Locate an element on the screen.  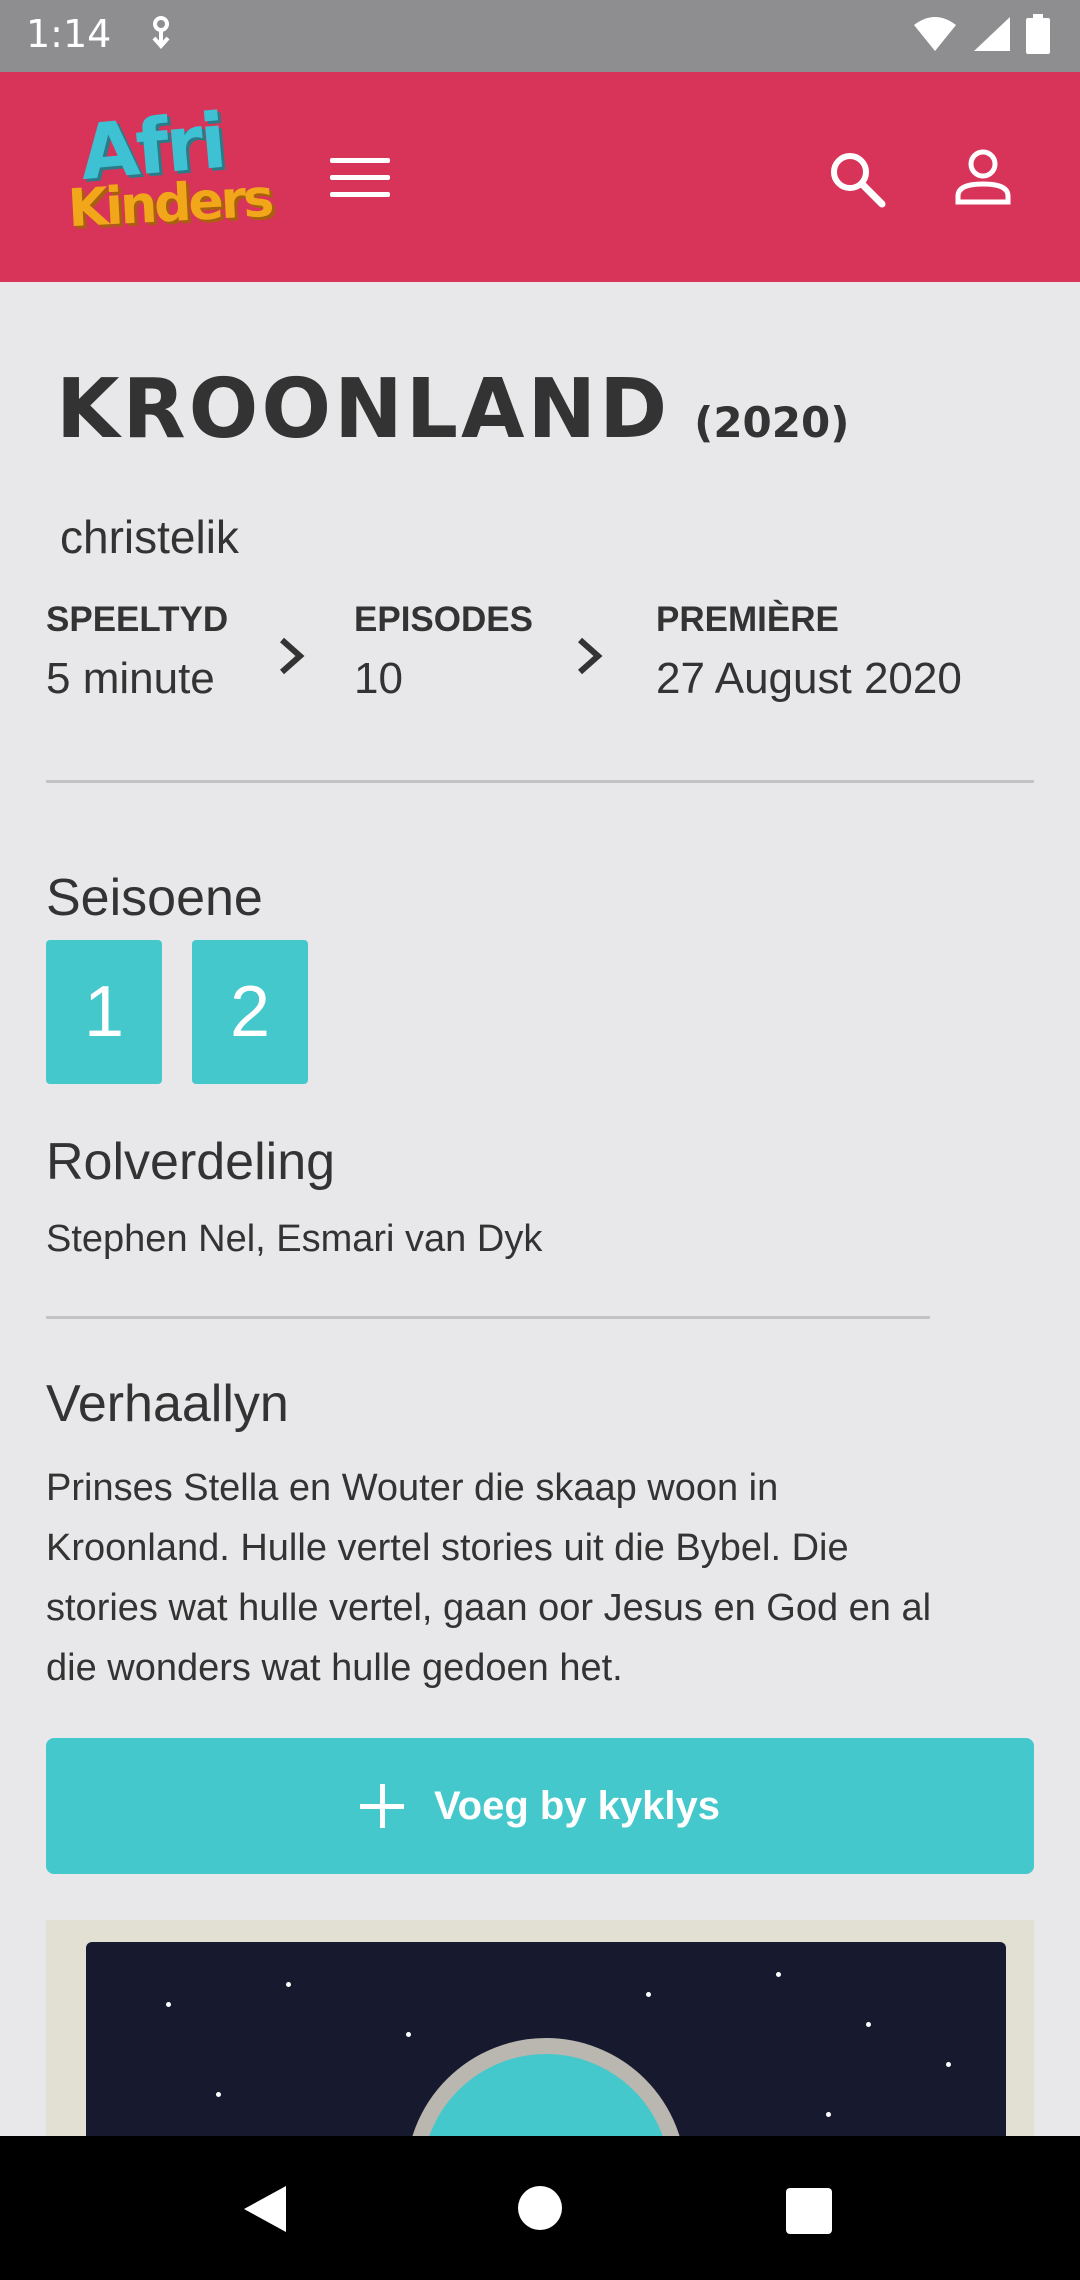
status-icons is located at coordinates (981, 36).